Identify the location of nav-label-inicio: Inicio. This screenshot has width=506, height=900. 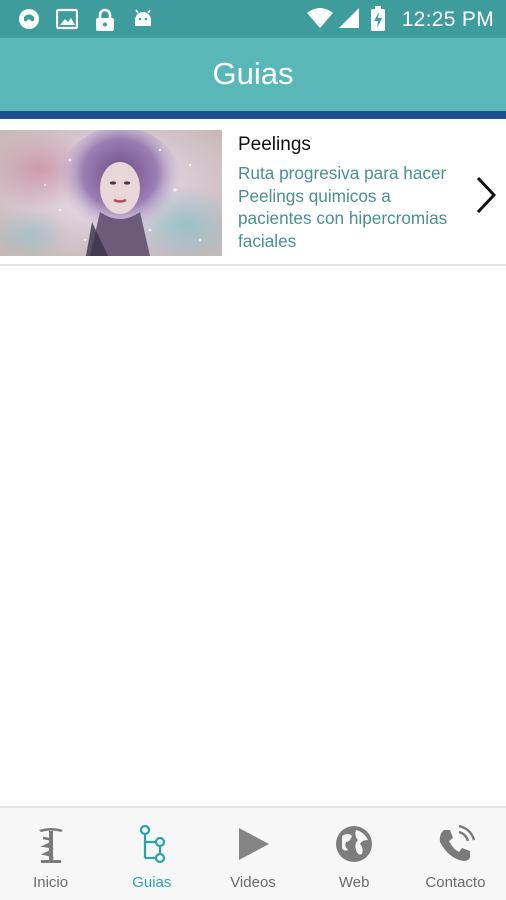
(51, 882).